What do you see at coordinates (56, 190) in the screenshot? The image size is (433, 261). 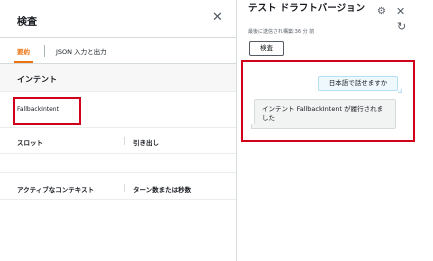 I see `active-context-header: アクティブなコンテキスト` at bounding box center [56, 190].